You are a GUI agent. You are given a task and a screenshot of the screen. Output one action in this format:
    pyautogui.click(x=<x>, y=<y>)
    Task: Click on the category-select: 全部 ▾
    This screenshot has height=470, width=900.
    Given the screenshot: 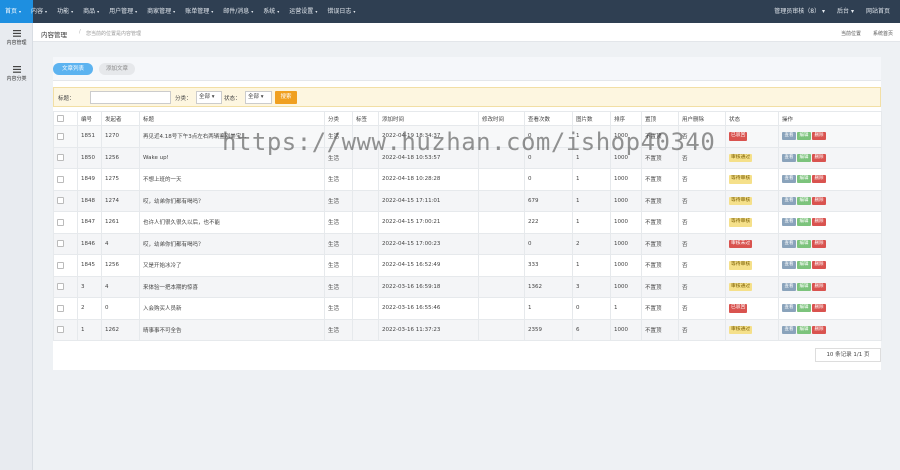 What is the action you would take?
    pyautogui.click(x=209, y=97)
    